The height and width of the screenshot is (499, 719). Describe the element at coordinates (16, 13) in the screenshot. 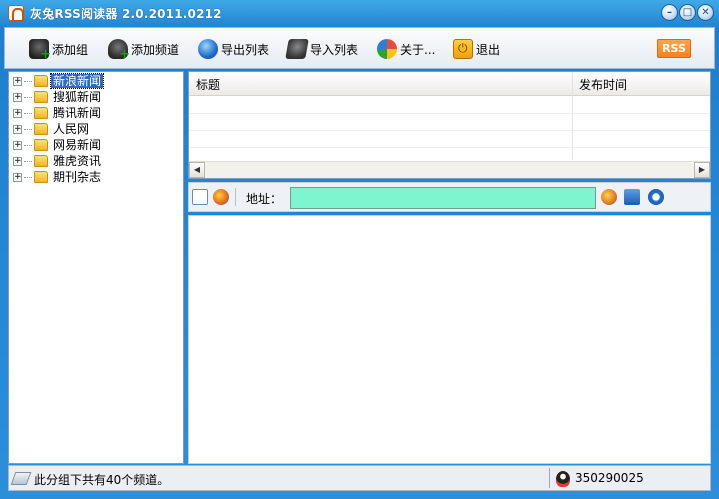

I see `app-rabbit-icon` at that location.